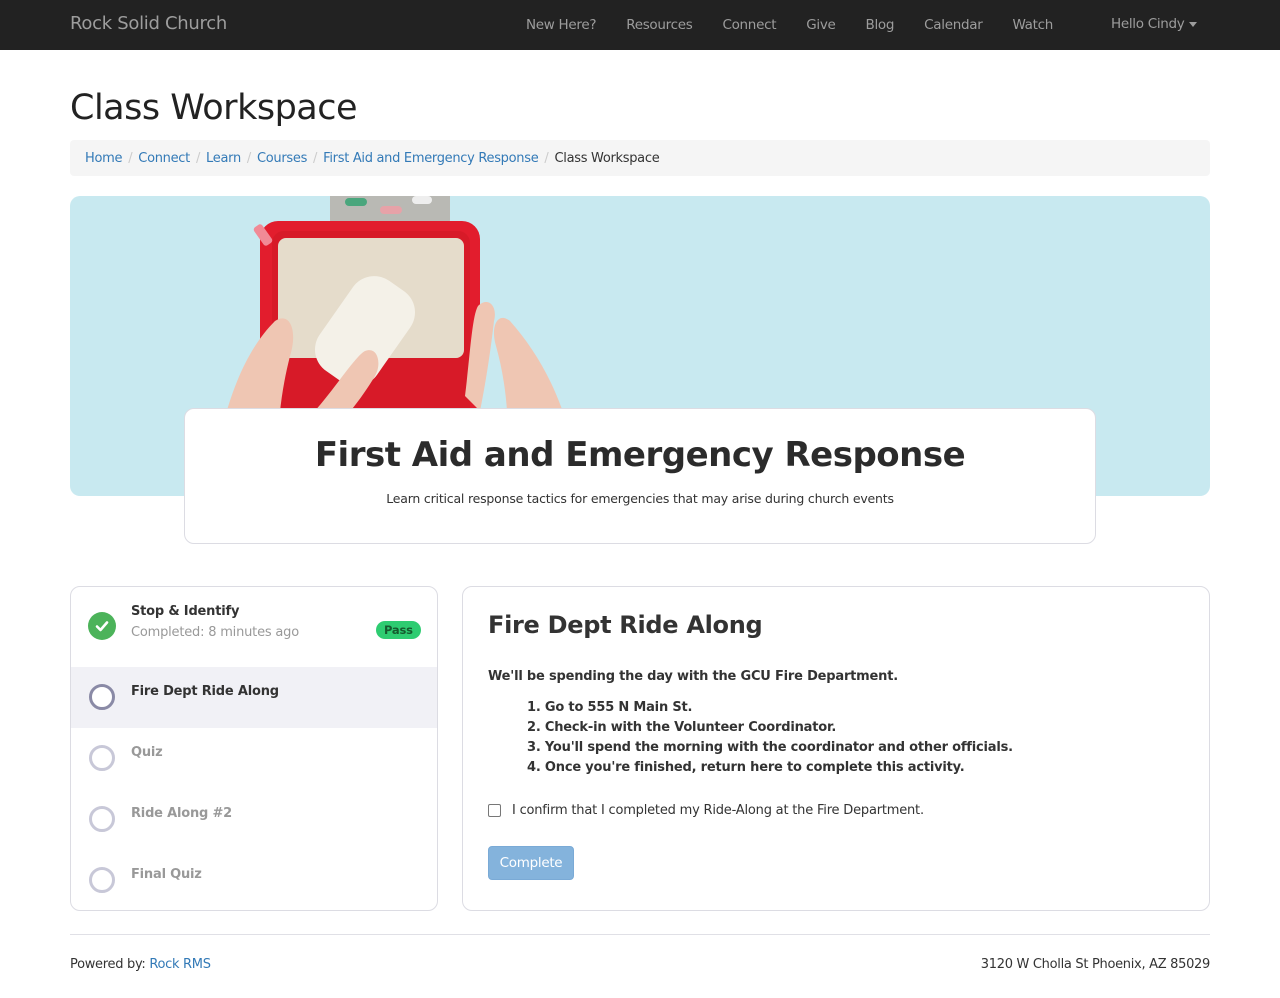  I want to click on nav-link-blog: Blog, so click(880, 25).